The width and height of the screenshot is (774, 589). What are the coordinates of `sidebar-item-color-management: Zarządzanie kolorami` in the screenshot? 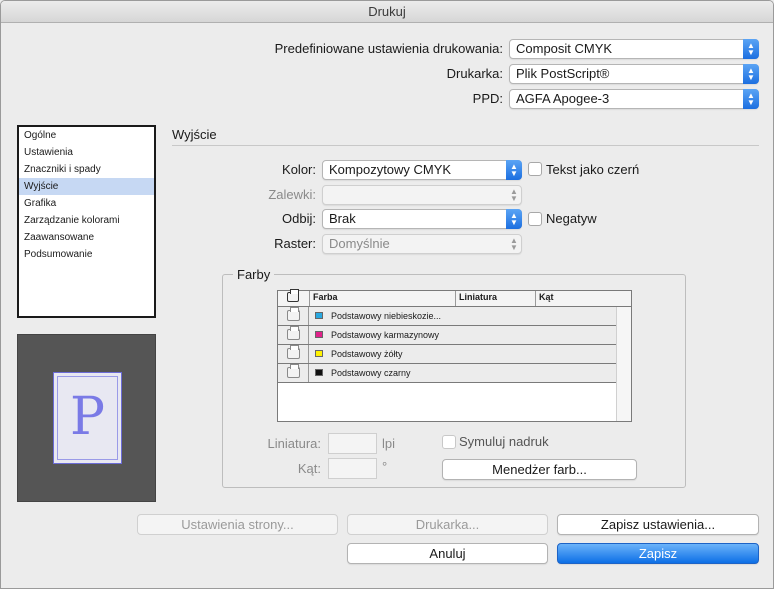 It's located at (86, 220).